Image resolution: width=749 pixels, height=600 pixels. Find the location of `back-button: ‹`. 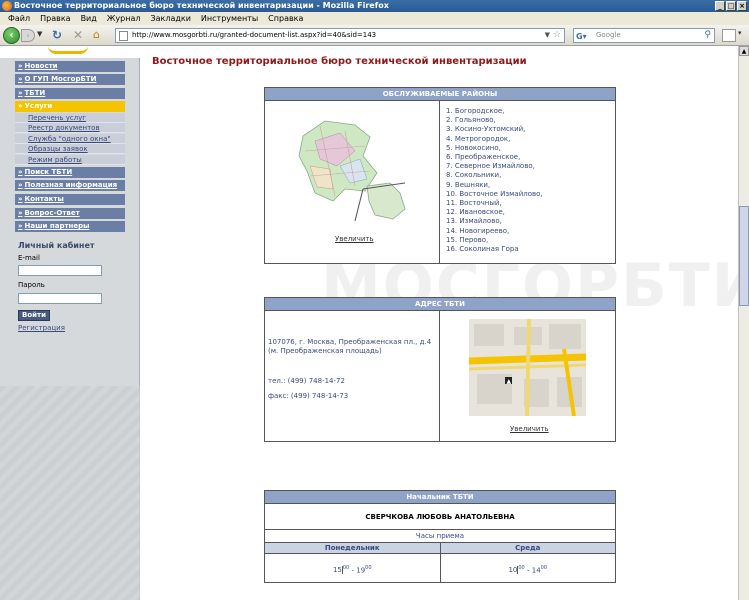

back-button: ‹ is located at coordinates (11, 35).